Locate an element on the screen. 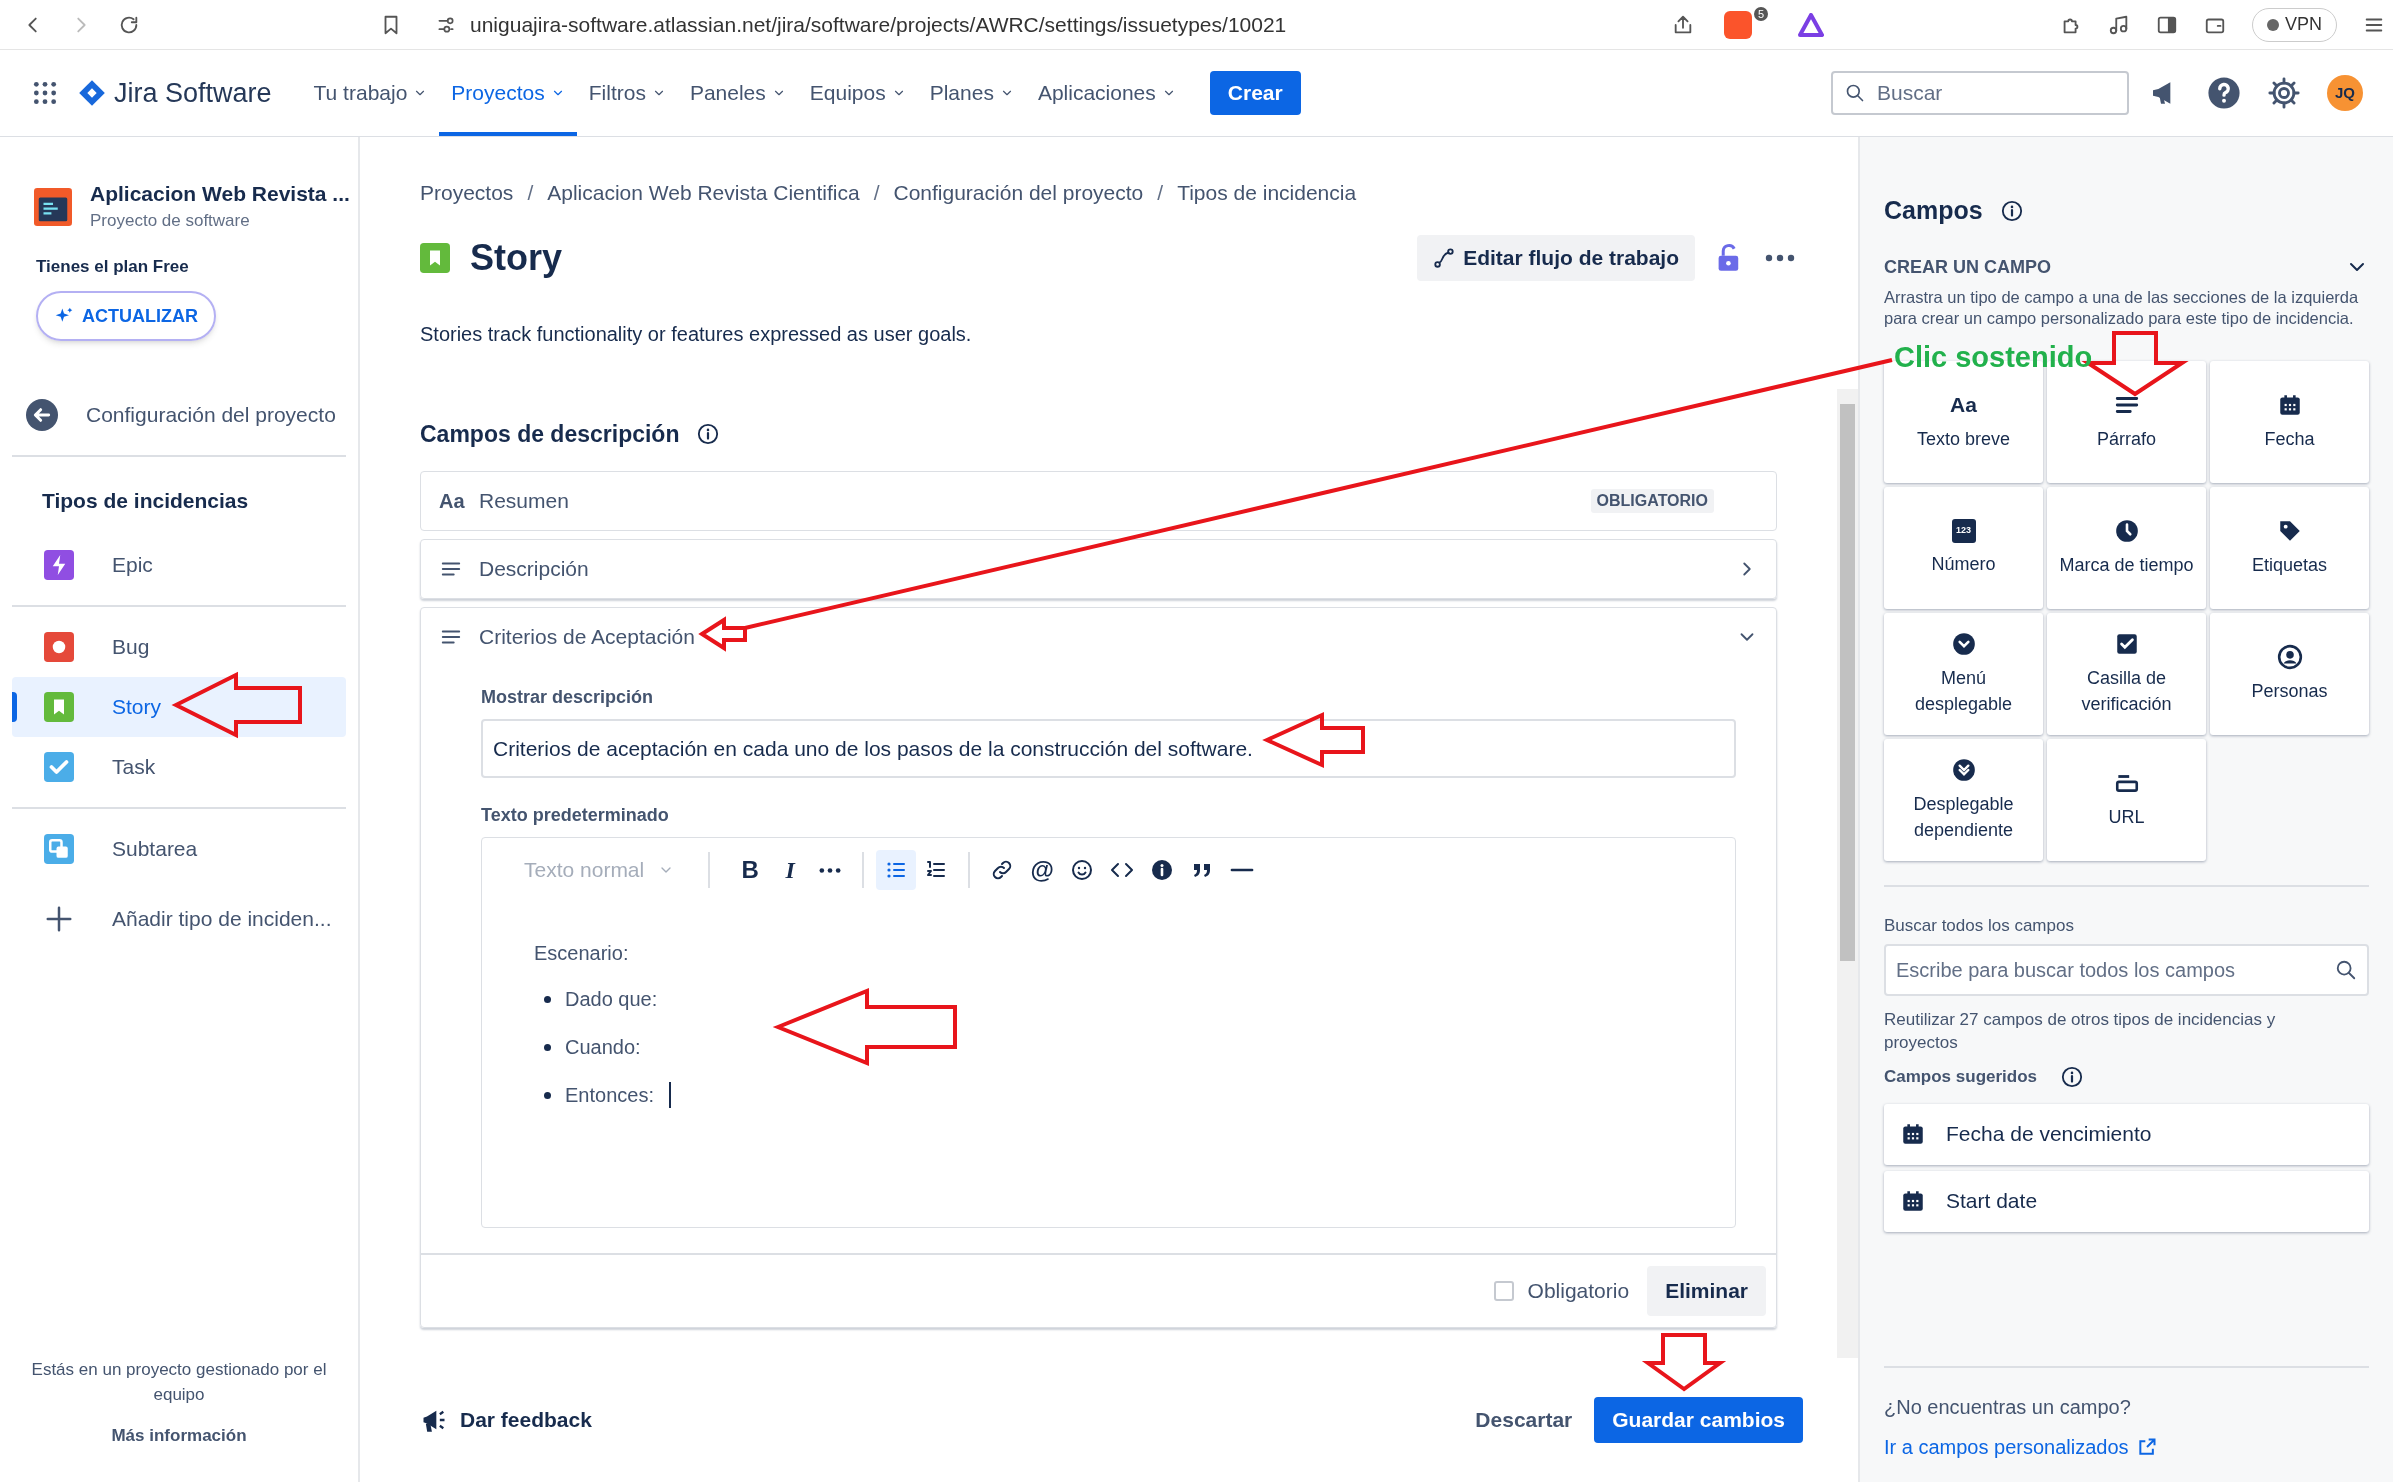  create-button: Crear is located at coordinates (1255, 93).